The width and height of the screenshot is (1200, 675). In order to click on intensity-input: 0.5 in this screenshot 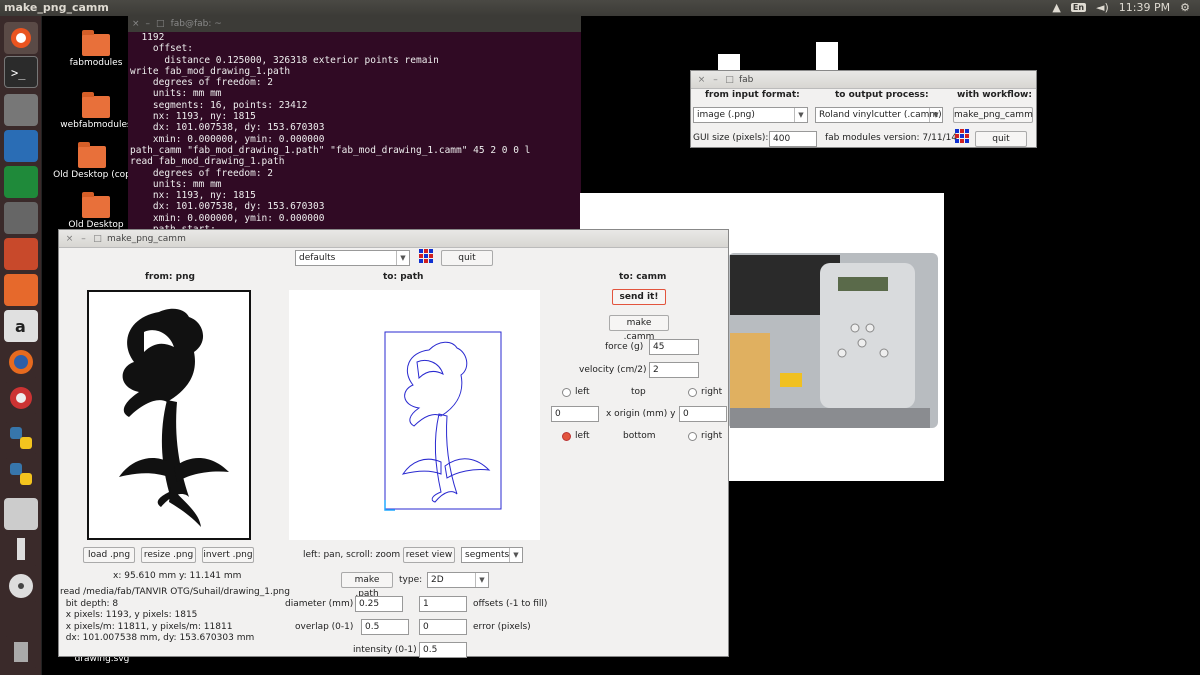, I will do `click(443, 650)`.